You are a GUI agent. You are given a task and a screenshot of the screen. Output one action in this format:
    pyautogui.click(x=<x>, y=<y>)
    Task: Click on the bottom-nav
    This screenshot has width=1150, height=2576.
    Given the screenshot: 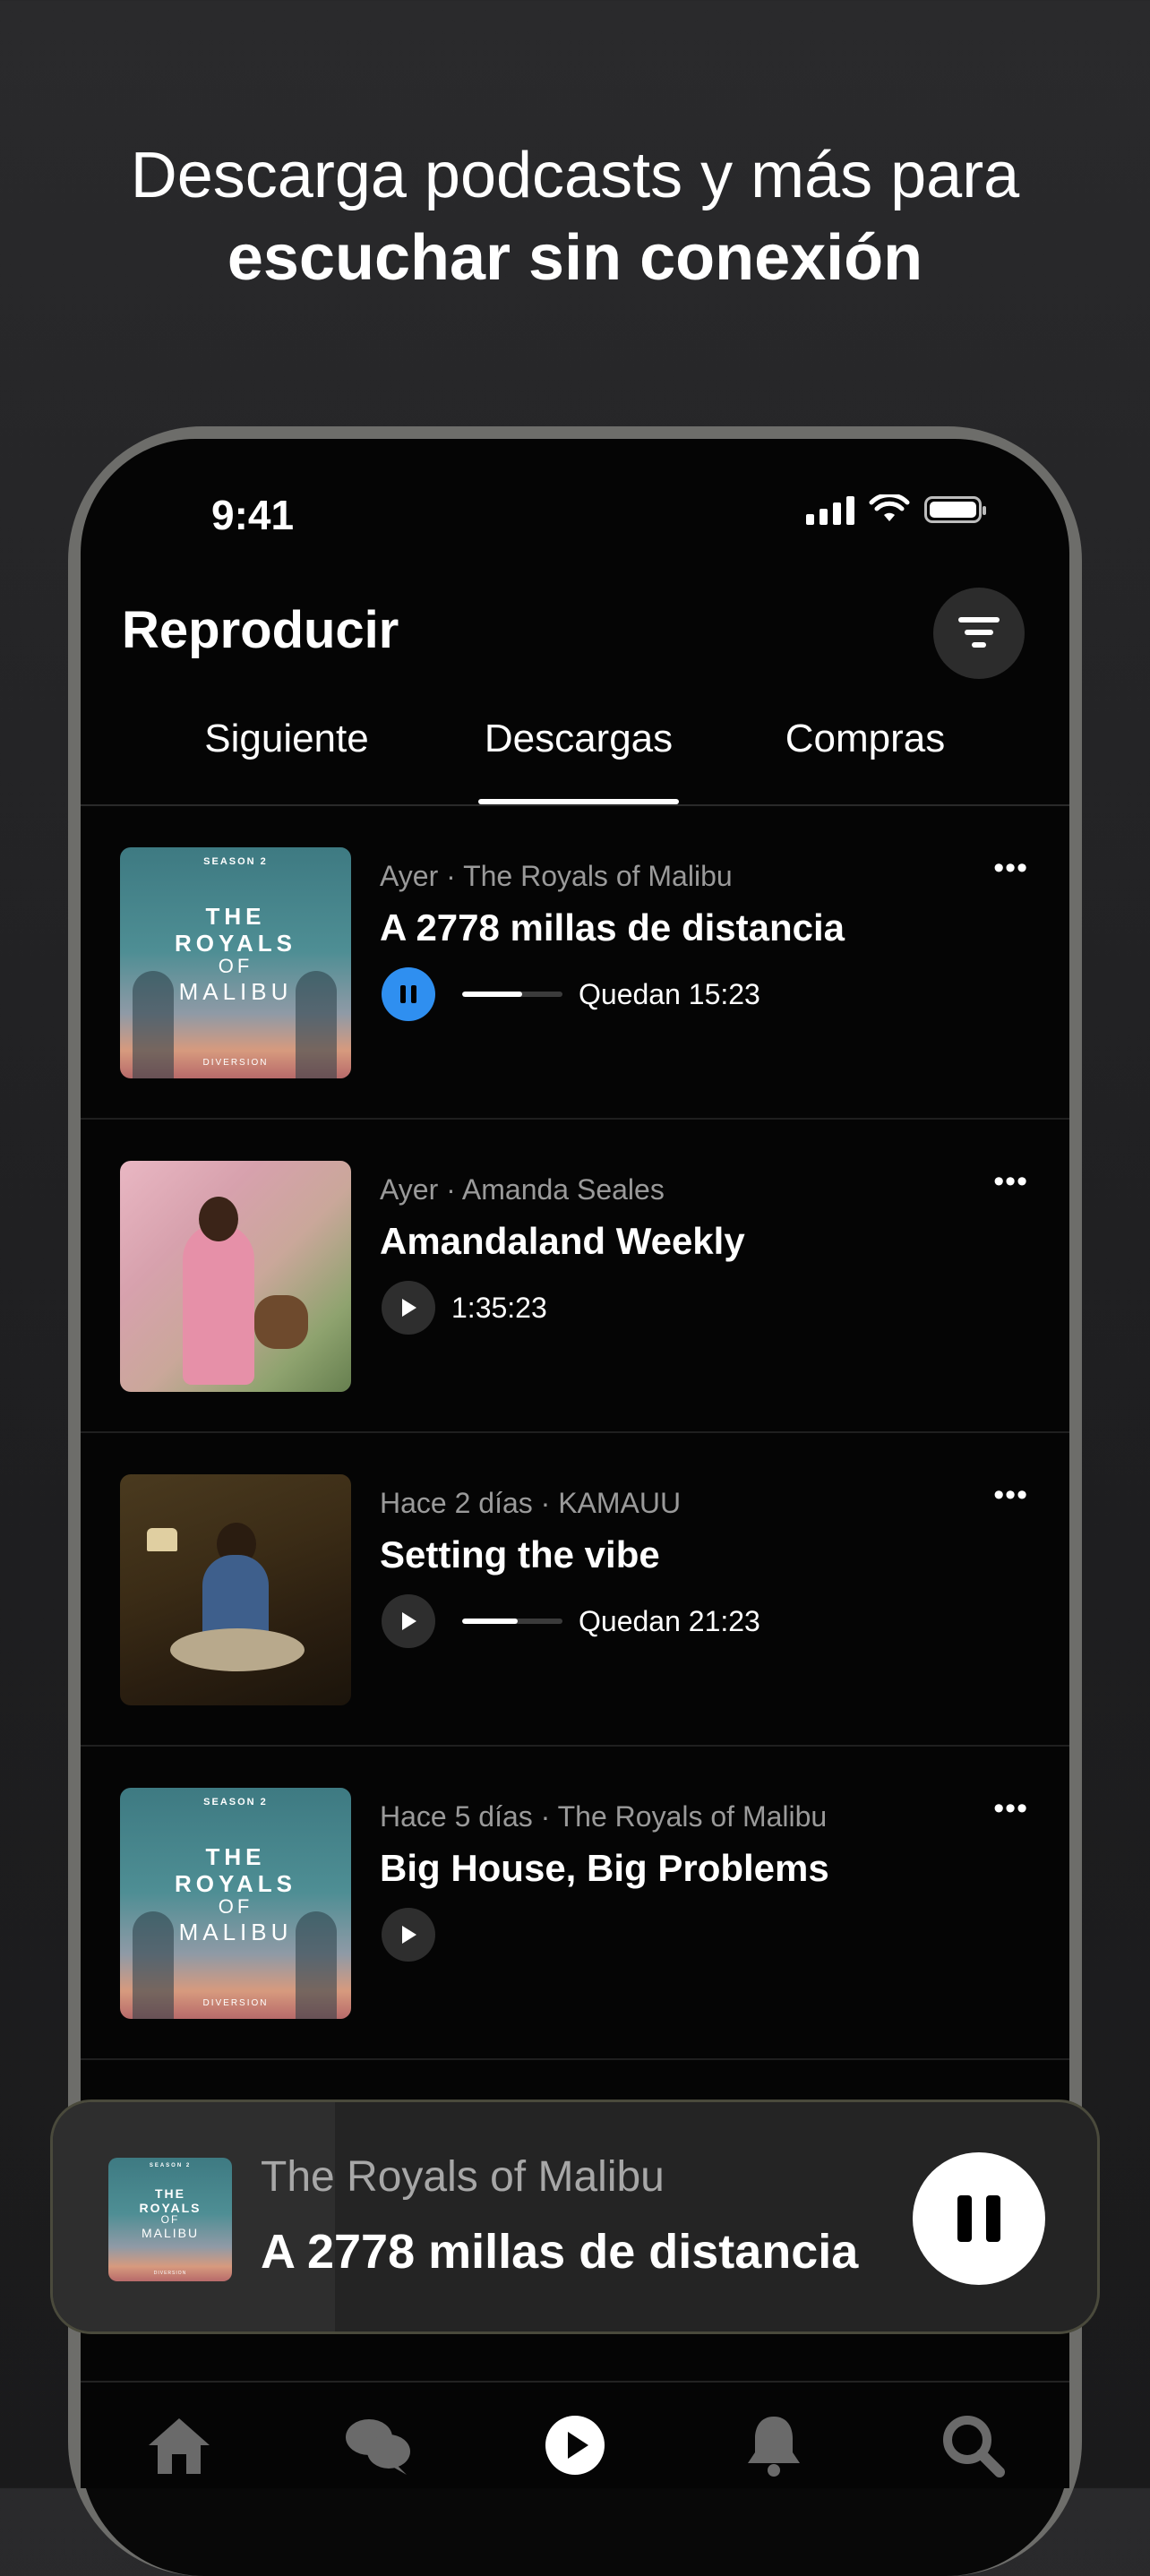 What is the action you would take?
    pyautogui.click(x=575, y=2434)
    